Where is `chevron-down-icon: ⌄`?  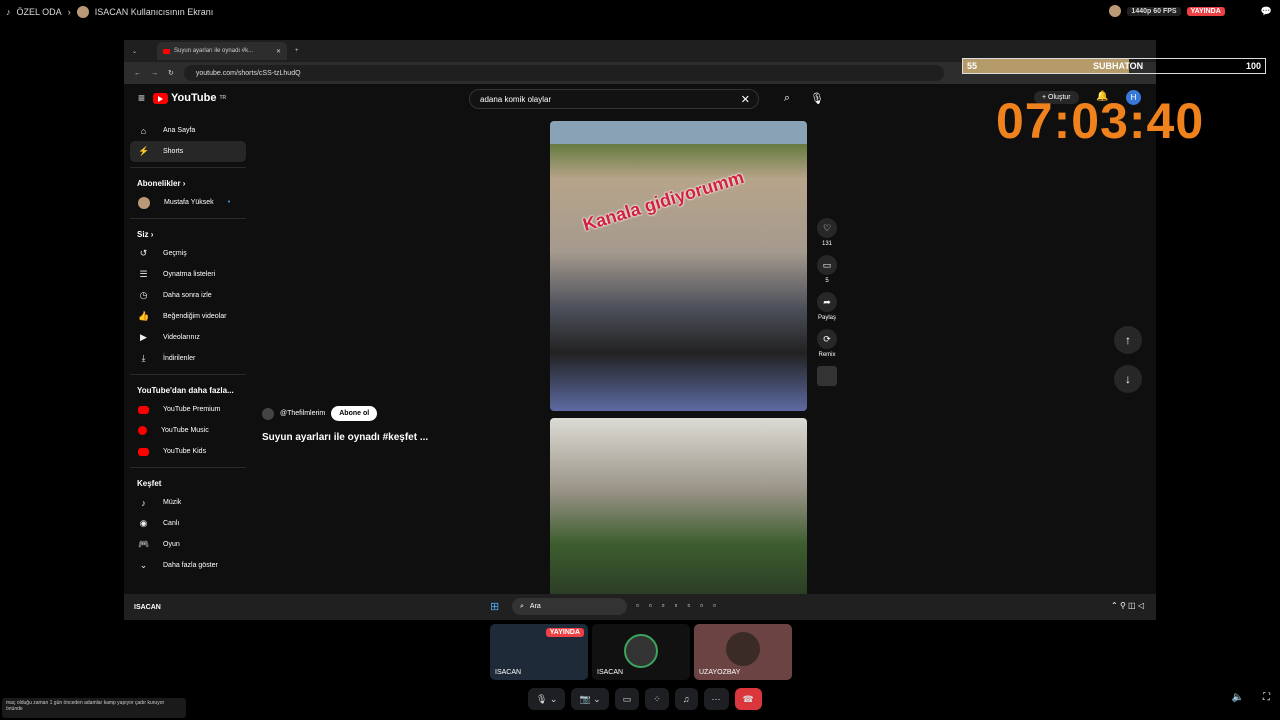
chevron-down-icon: ⌄ is located at coordinates (134, 51).